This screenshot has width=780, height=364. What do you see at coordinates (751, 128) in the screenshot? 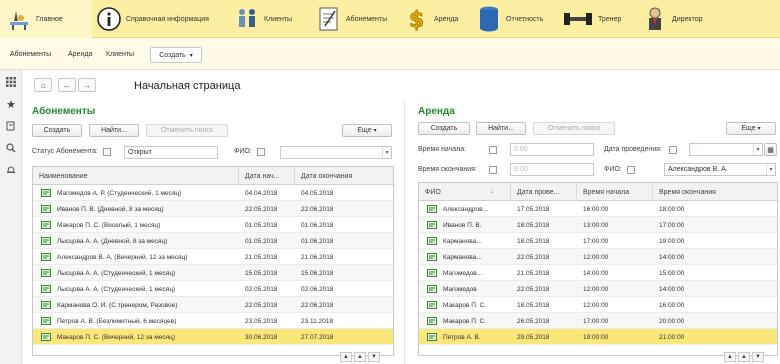
I see `rent-more-button: Еще ▾` at bounding box center [751, 128].